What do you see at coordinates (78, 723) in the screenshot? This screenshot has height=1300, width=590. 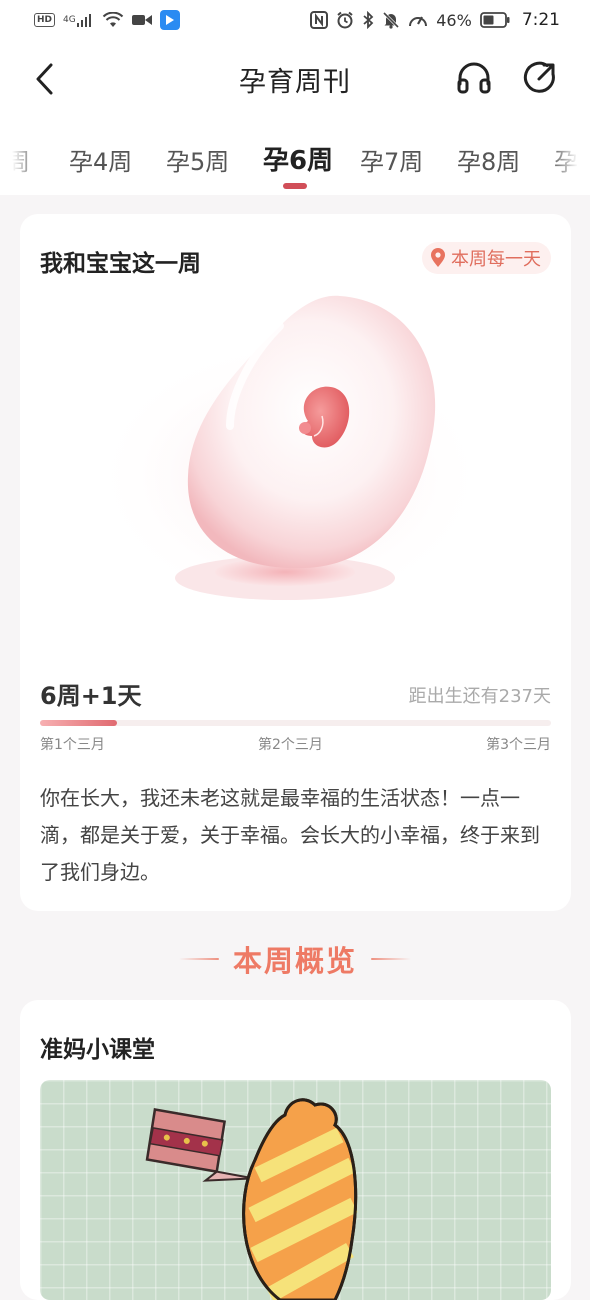 I see `pregnancy-progress-fill` at bounding box center [78, 723].